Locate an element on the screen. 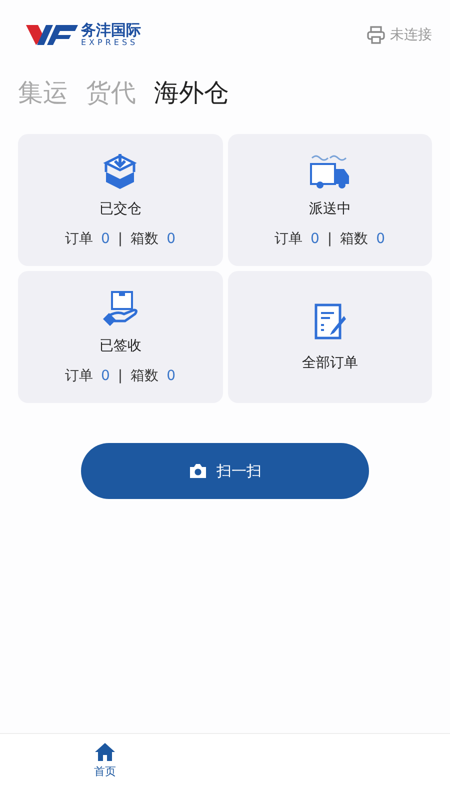 This screenshot has height=800, width=450. status-card: 已交仓 订单 0 | 箱数 0 is located at coordinates (120, 200).